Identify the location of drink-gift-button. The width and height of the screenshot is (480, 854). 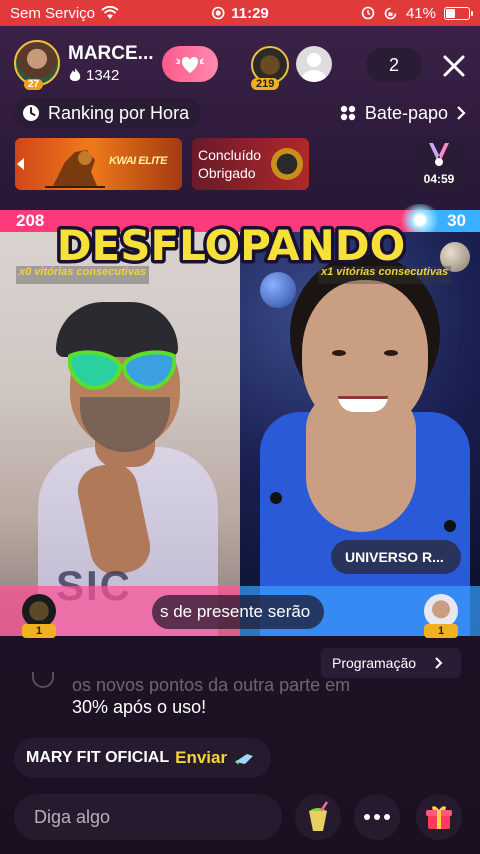
(318, 817).